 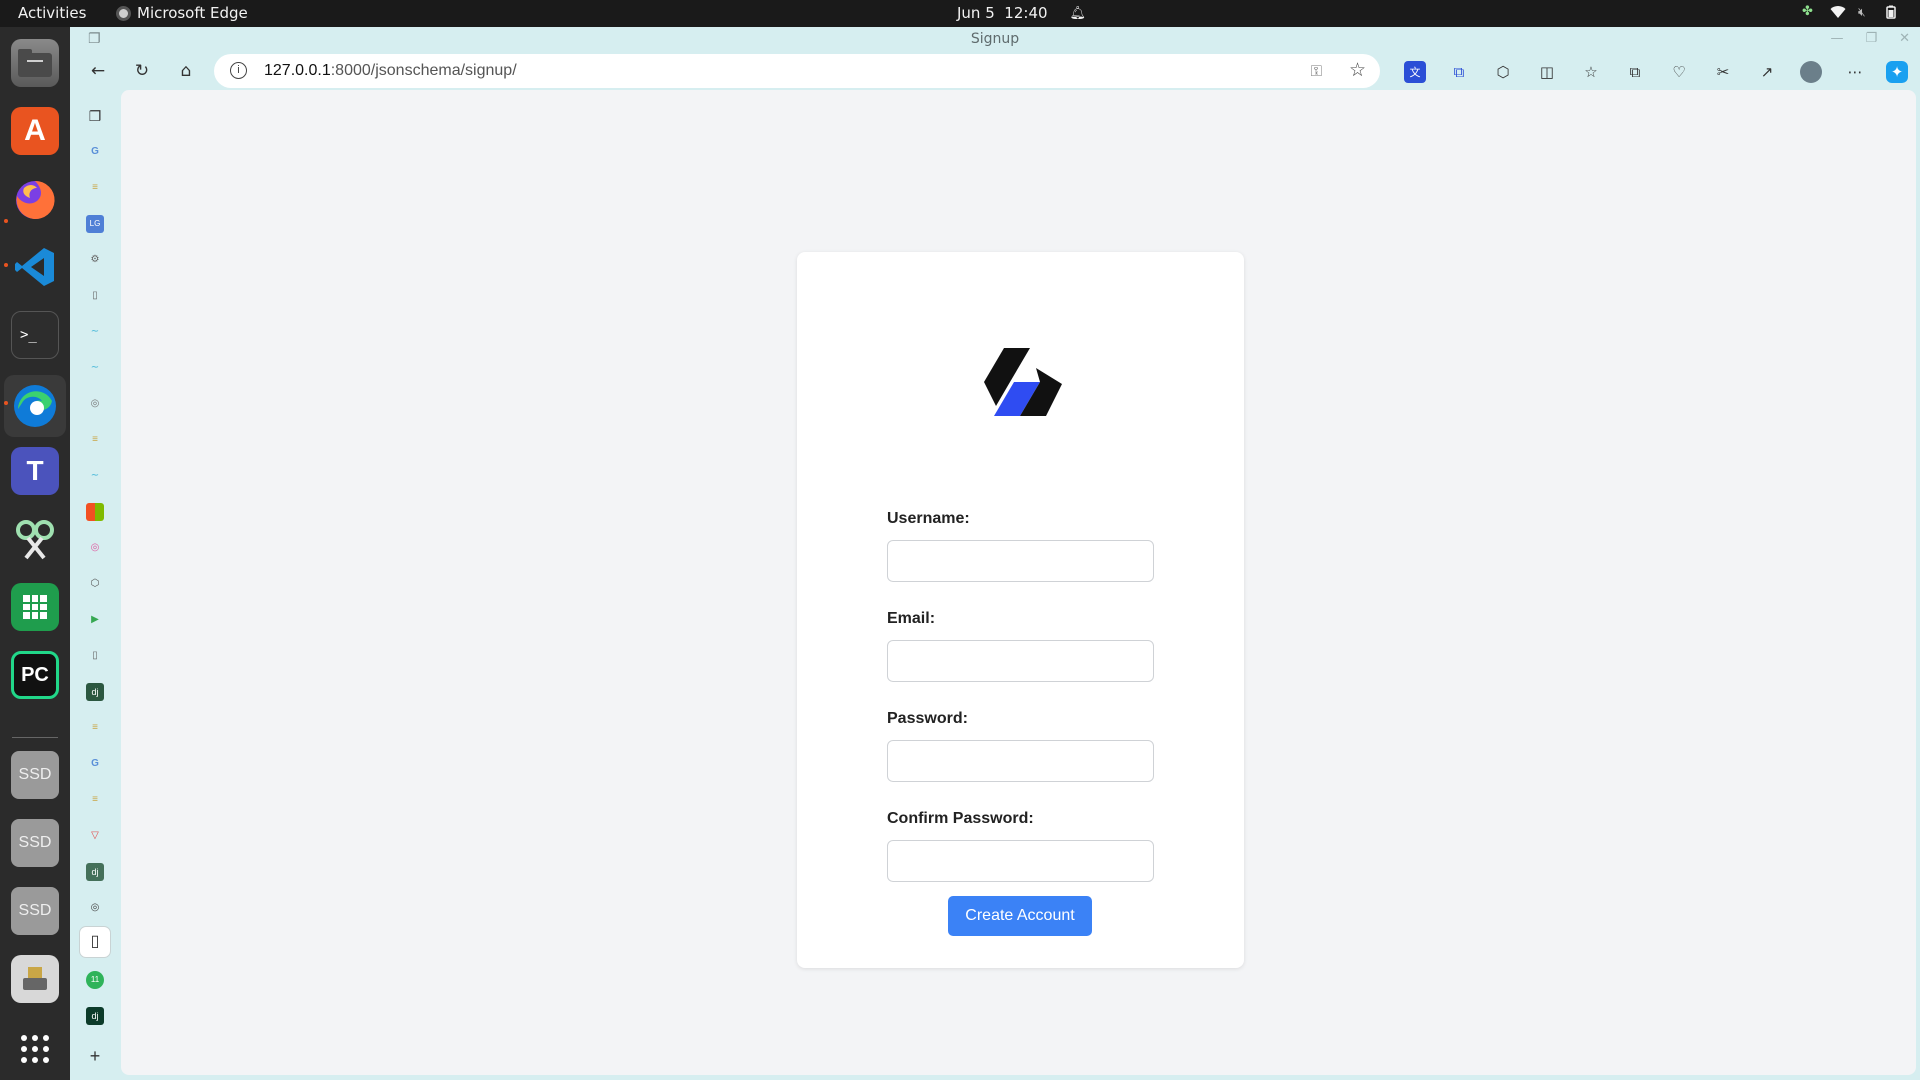 What do you see at coordinates (35, 267) in the screenshot?
I see `vscode-icon` at bounding box center [35, 267].